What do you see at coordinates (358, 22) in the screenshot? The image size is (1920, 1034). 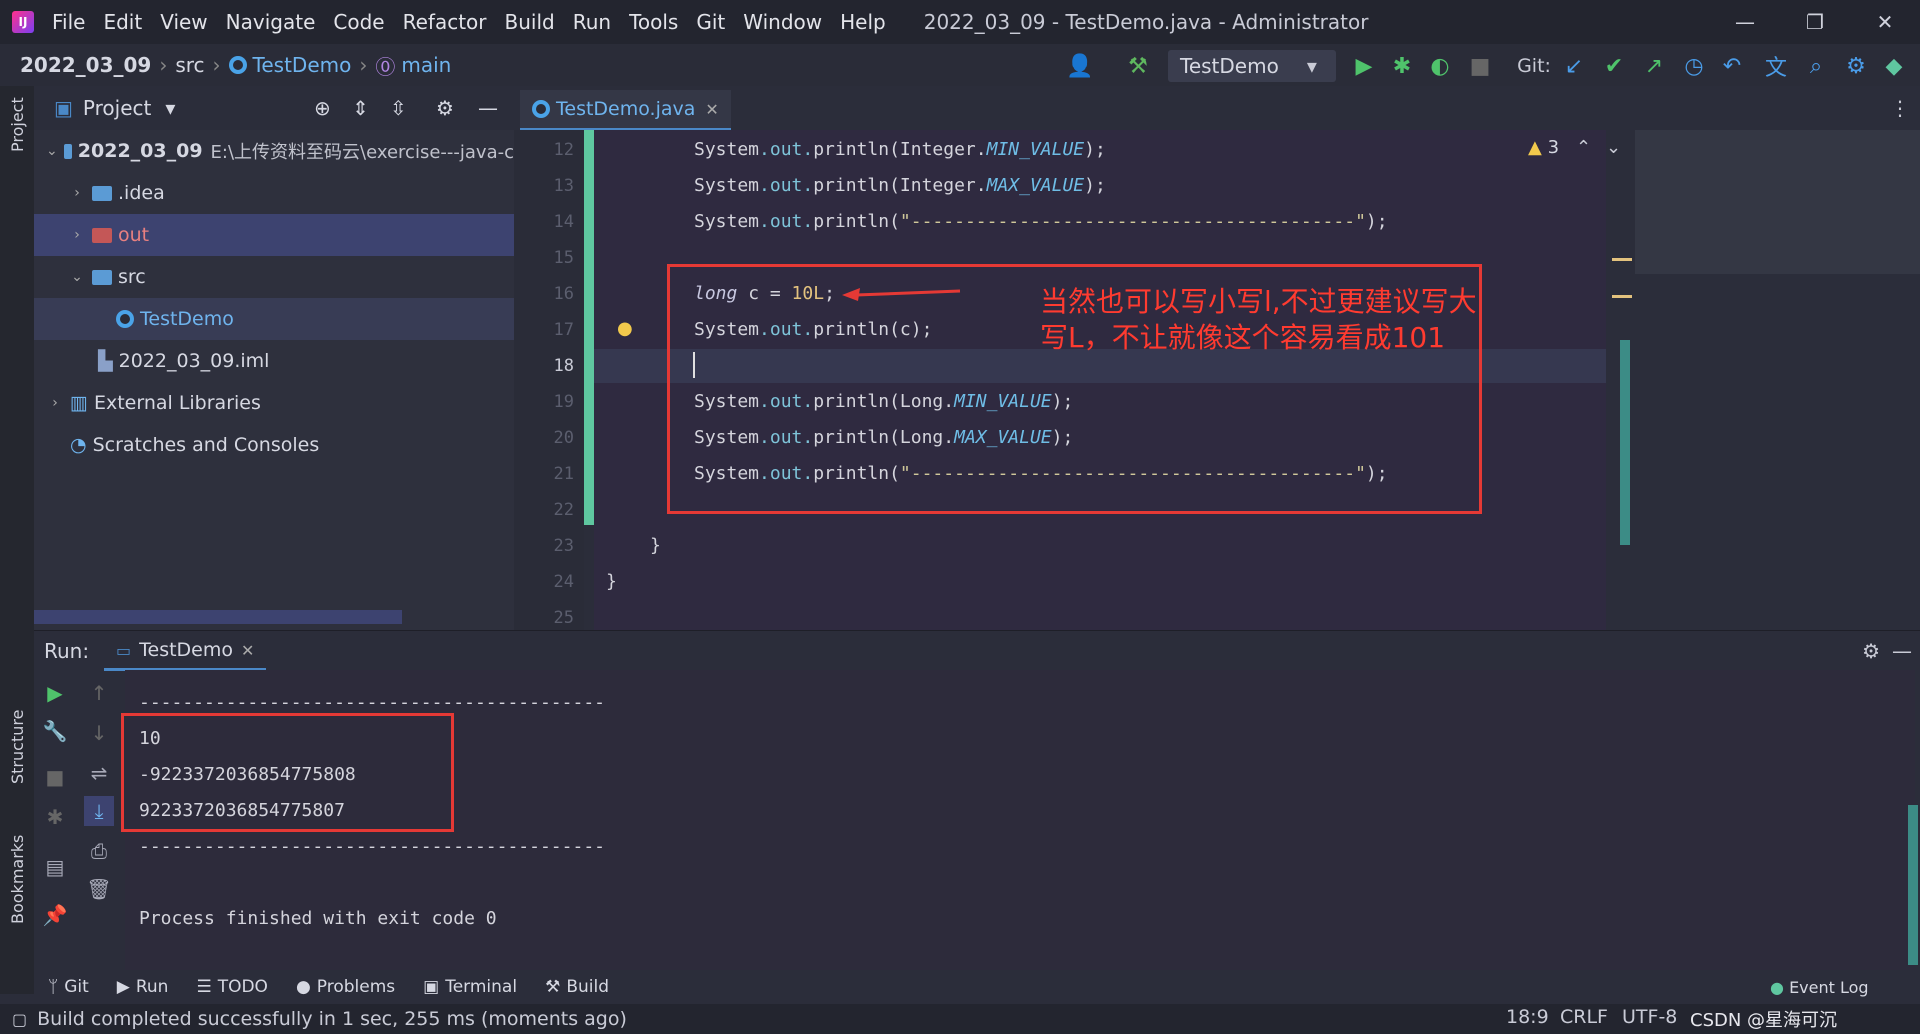 I see `menu-code: Code` at bounding box center [358, 22].